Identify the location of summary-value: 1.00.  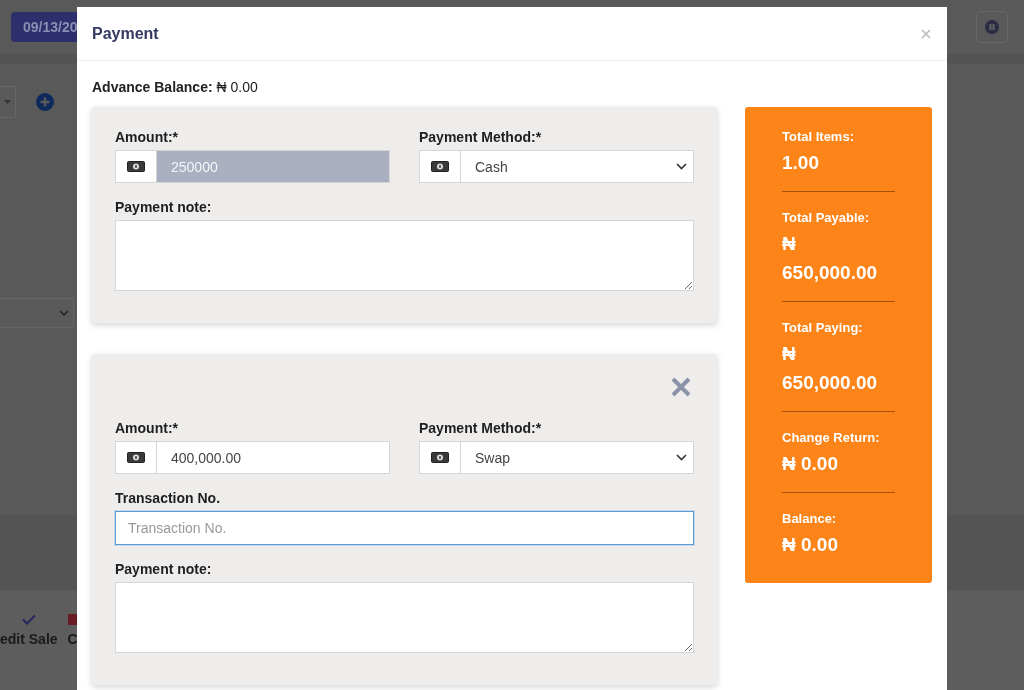
(801, 163).